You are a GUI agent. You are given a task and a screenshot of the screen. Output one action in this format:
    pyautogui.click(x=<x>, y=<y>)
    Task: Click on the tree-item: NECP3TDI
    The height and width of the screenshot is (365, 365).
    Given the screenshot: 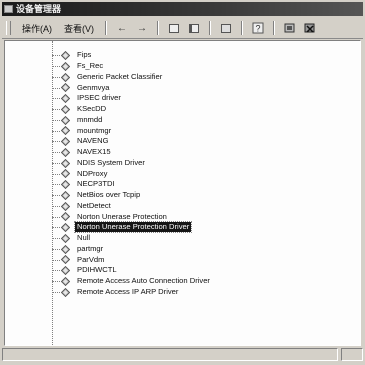 What is the action you would take?
    pyautogui.click(x=182, y=184)
    